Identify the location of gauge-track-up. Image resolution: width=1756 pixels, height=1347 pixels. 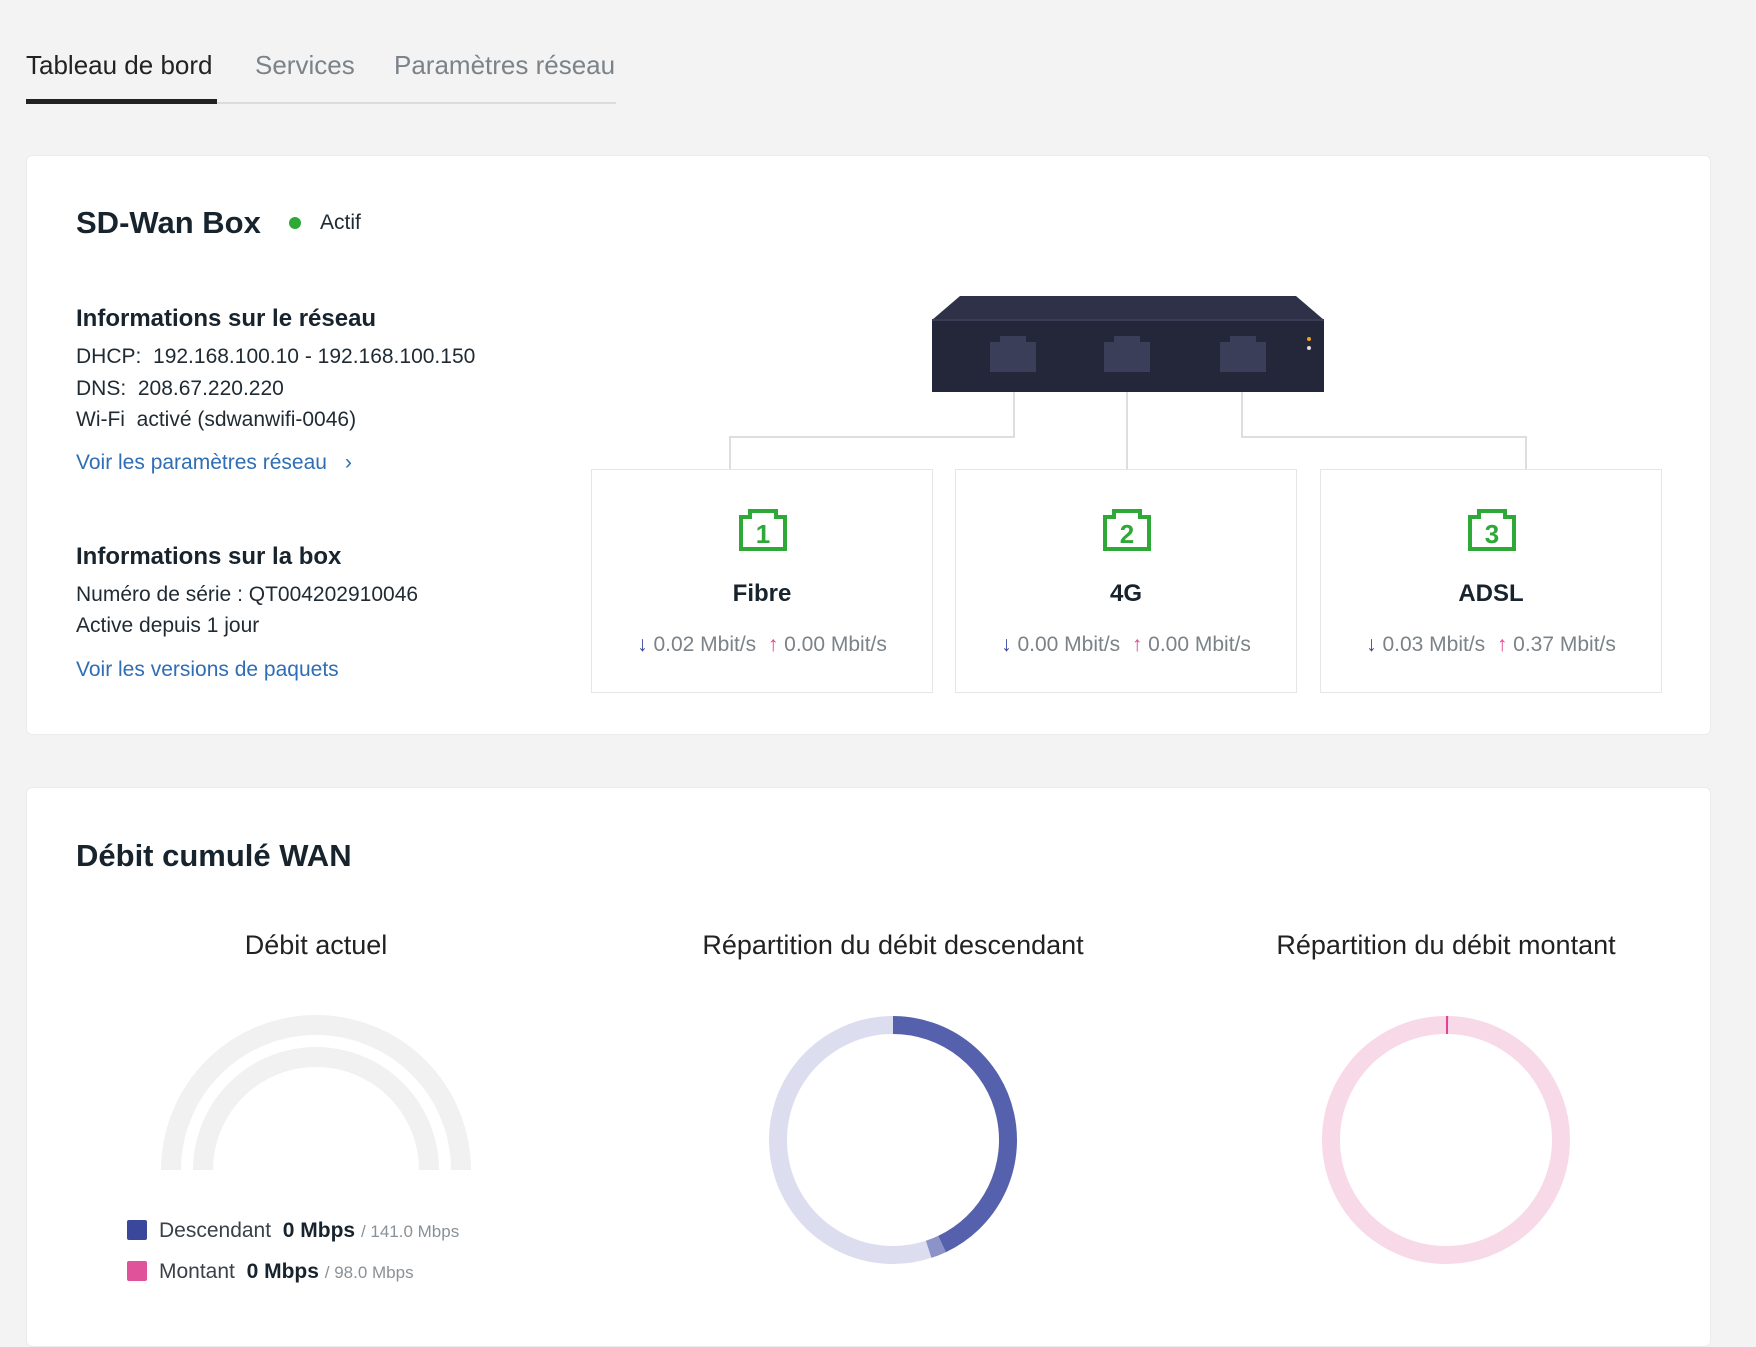
(316, 1113).